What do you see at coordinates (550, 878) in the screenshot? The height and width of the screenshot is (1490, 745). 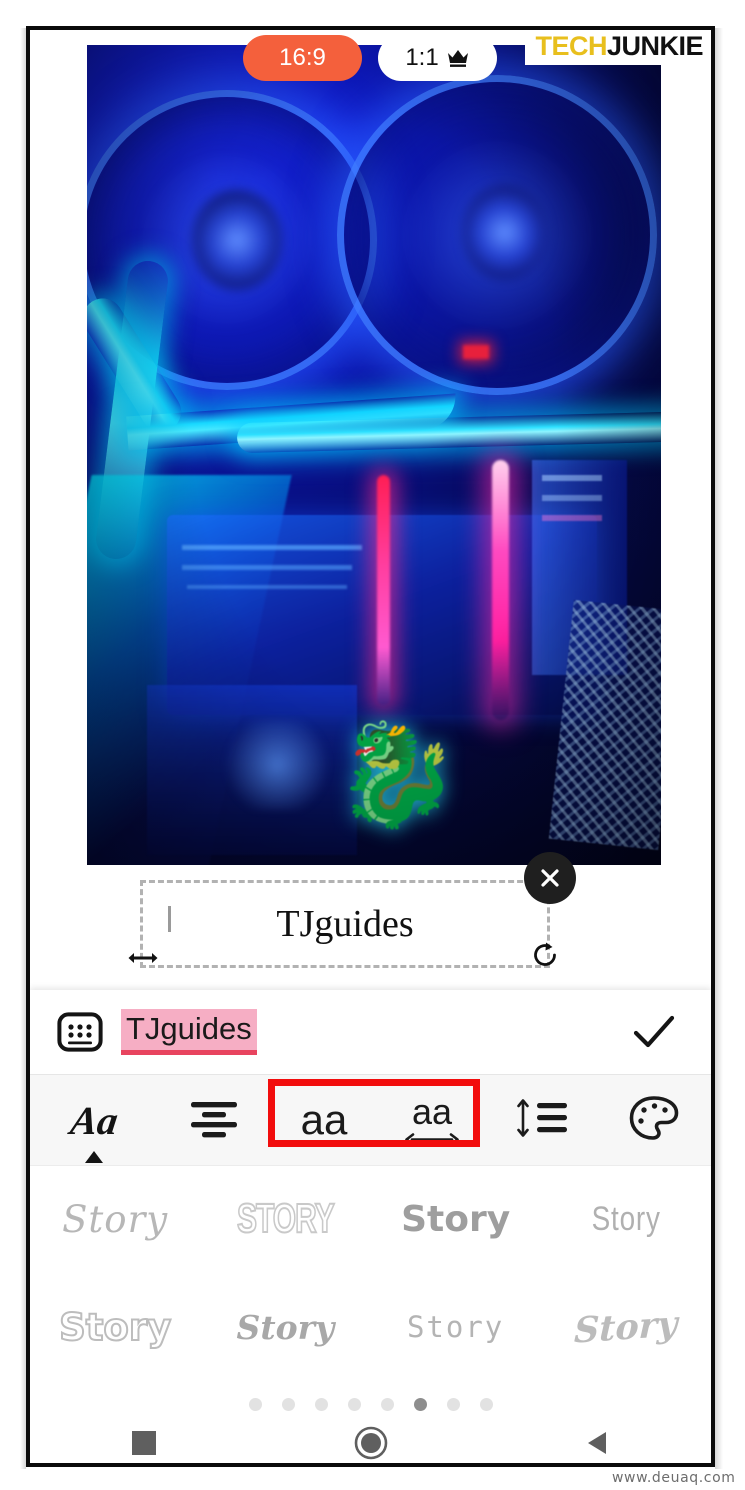 I see `close-icon` at bounding box center [550, 878].